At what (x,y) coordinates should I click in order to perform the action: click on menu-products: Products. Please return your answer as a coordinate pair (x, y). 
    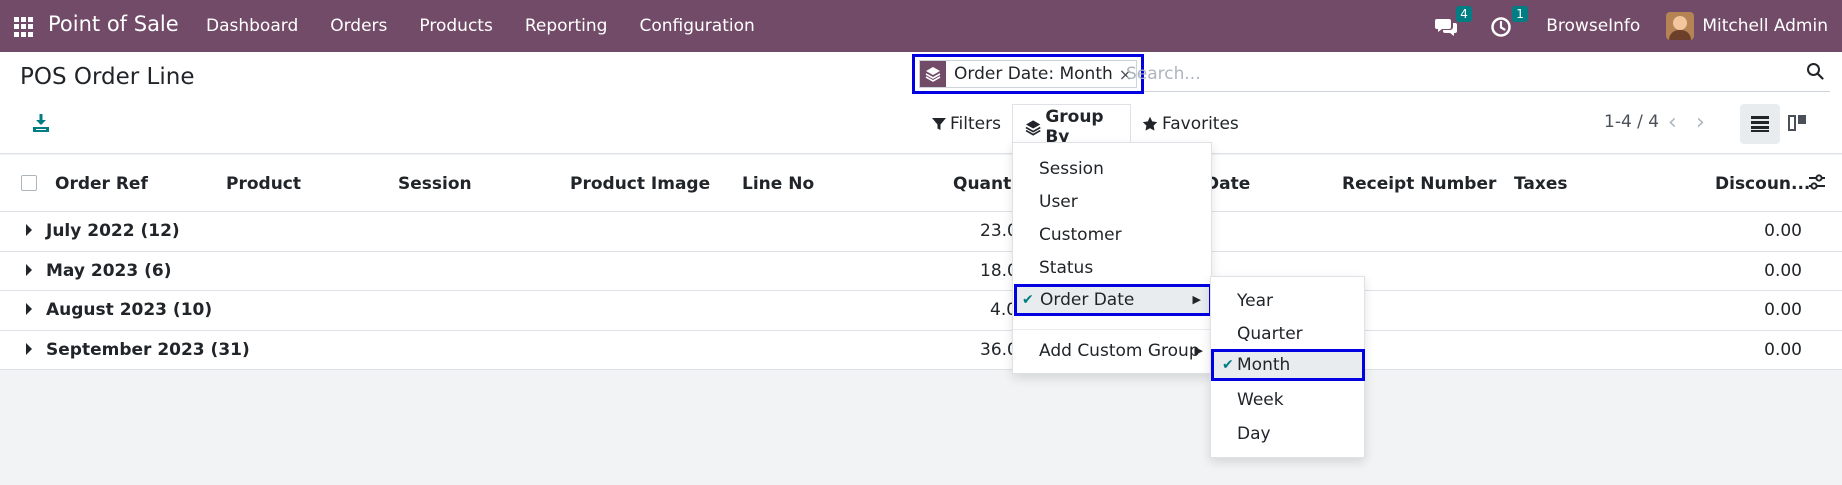
    Looking at the image, I should click on (455, 26).